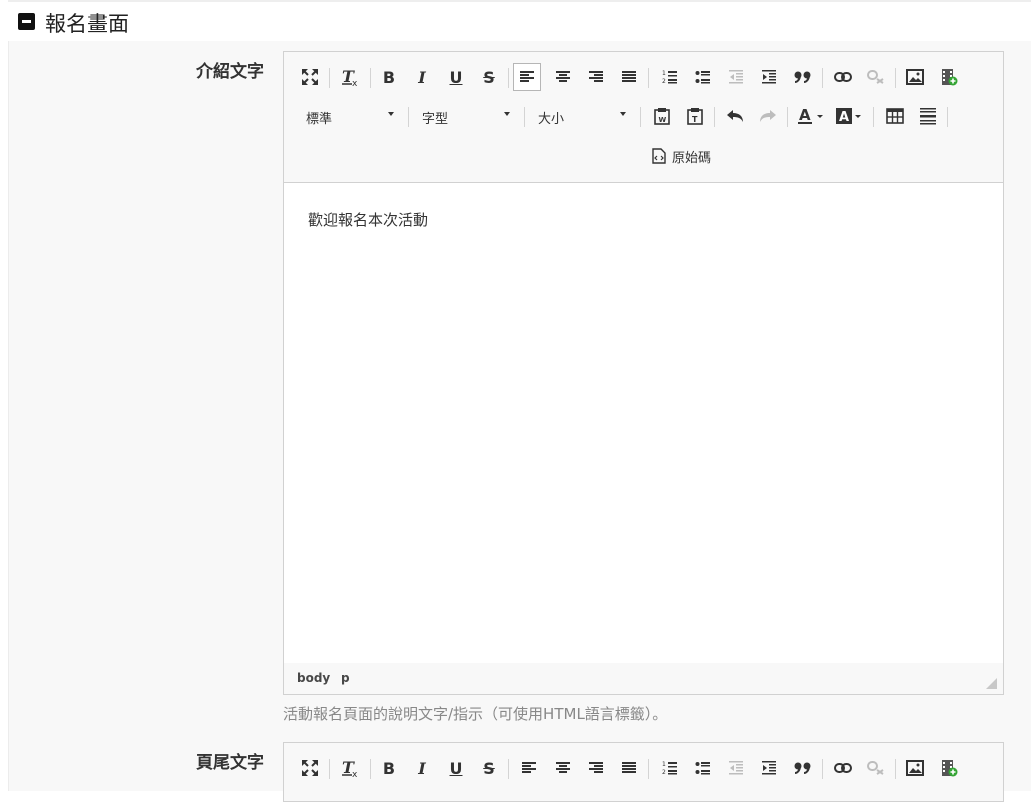  What do you see at coordinates (692, 158) in the screenshot?
I see `source-button-label: 原始碼` at bounding box center [692, 158].